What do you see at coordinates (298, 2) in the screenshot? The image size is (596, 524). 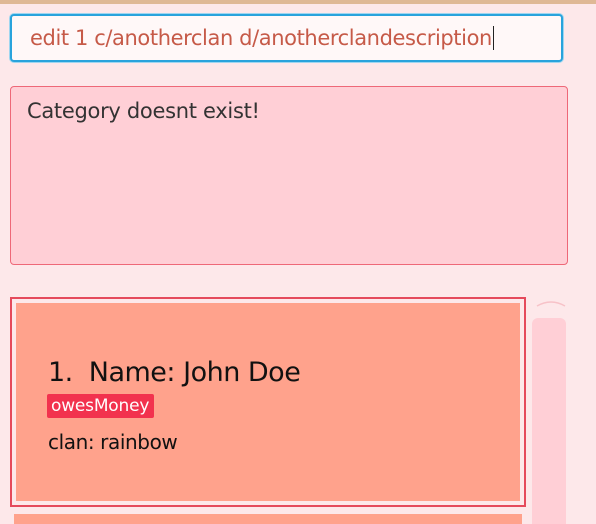 I see `window-top-strip` at bounding box center [298, 2].